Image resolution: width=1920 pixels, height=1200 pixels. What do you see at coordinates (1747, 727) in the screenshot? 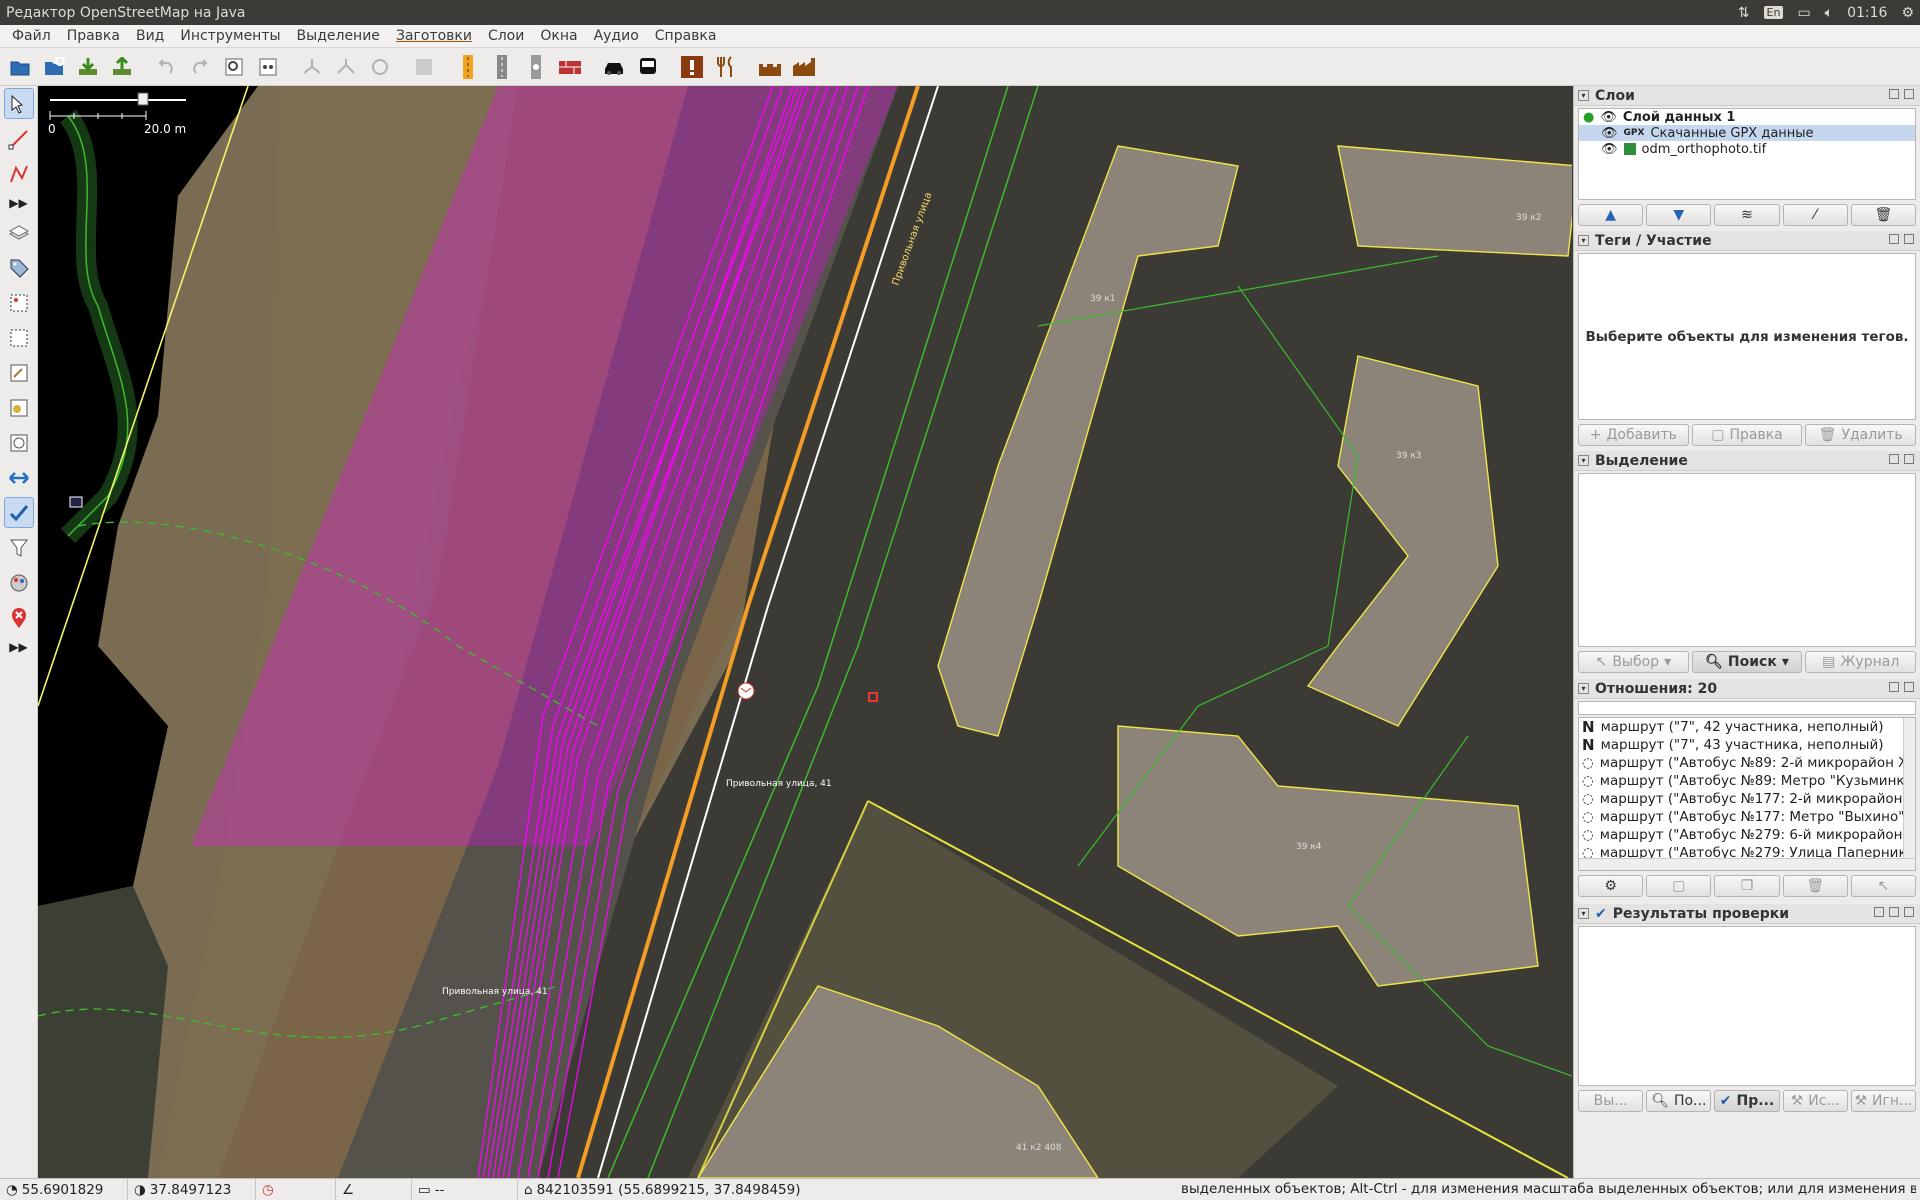
I see `relation-row: Nмаршрут ("7", 42 участника, неполный)` at bounding box center [1747, 727].